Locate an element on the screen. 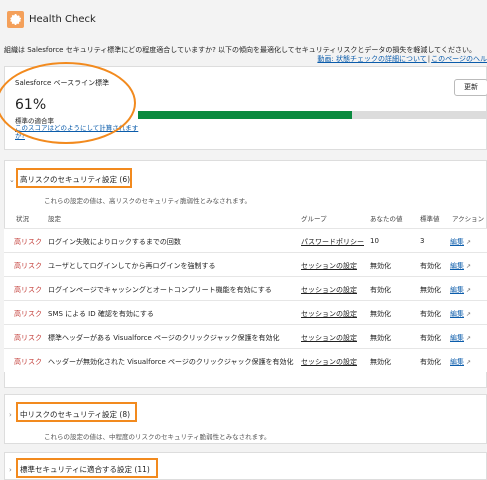 The image size is (487, 480). medium-risk-highlight is located at coordinates (76, 412).